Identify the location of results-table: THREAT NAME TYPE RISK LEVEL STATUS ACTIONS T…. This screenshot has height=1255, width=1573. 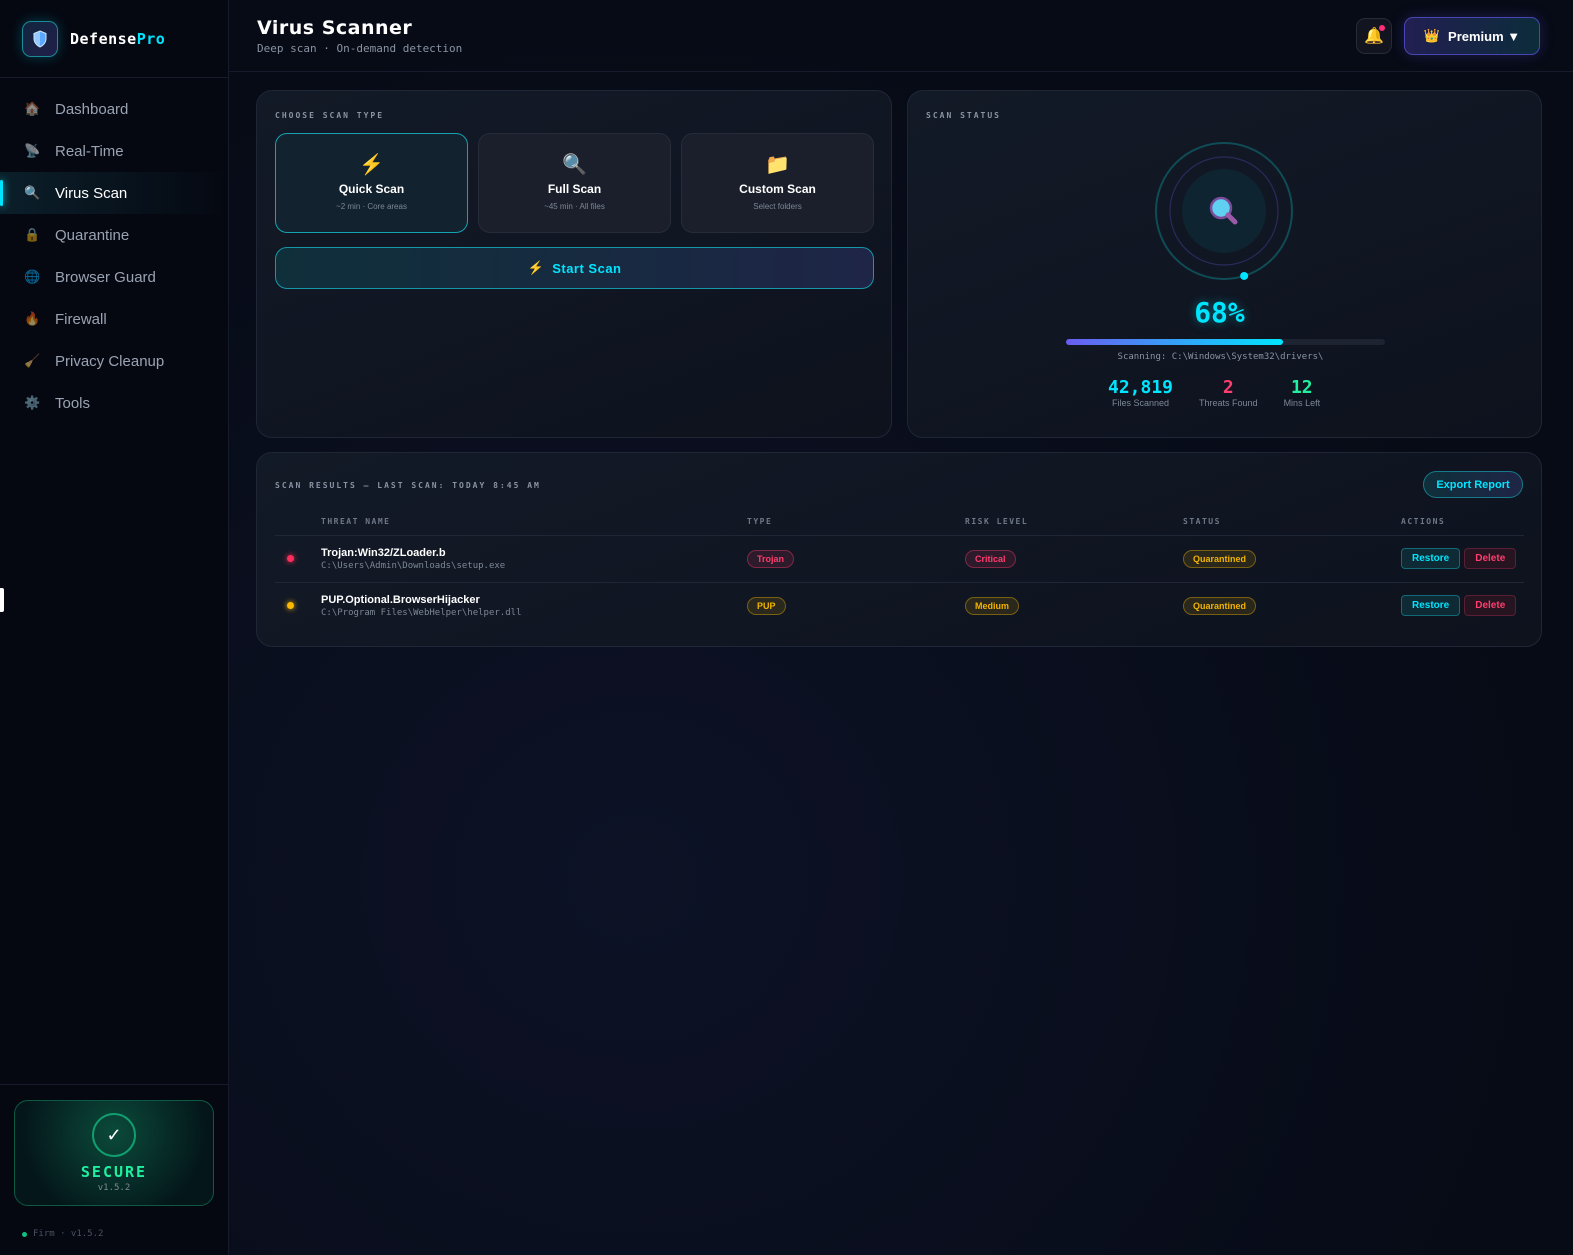
(899, 573).